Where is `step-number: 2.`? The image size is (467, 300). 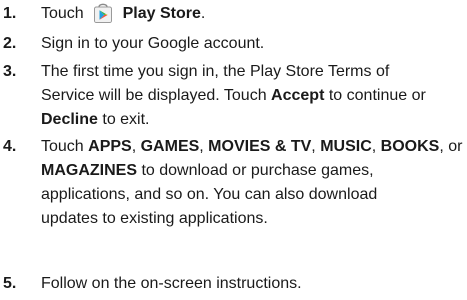
step-number: 2. is located at coordinates (10, 43).